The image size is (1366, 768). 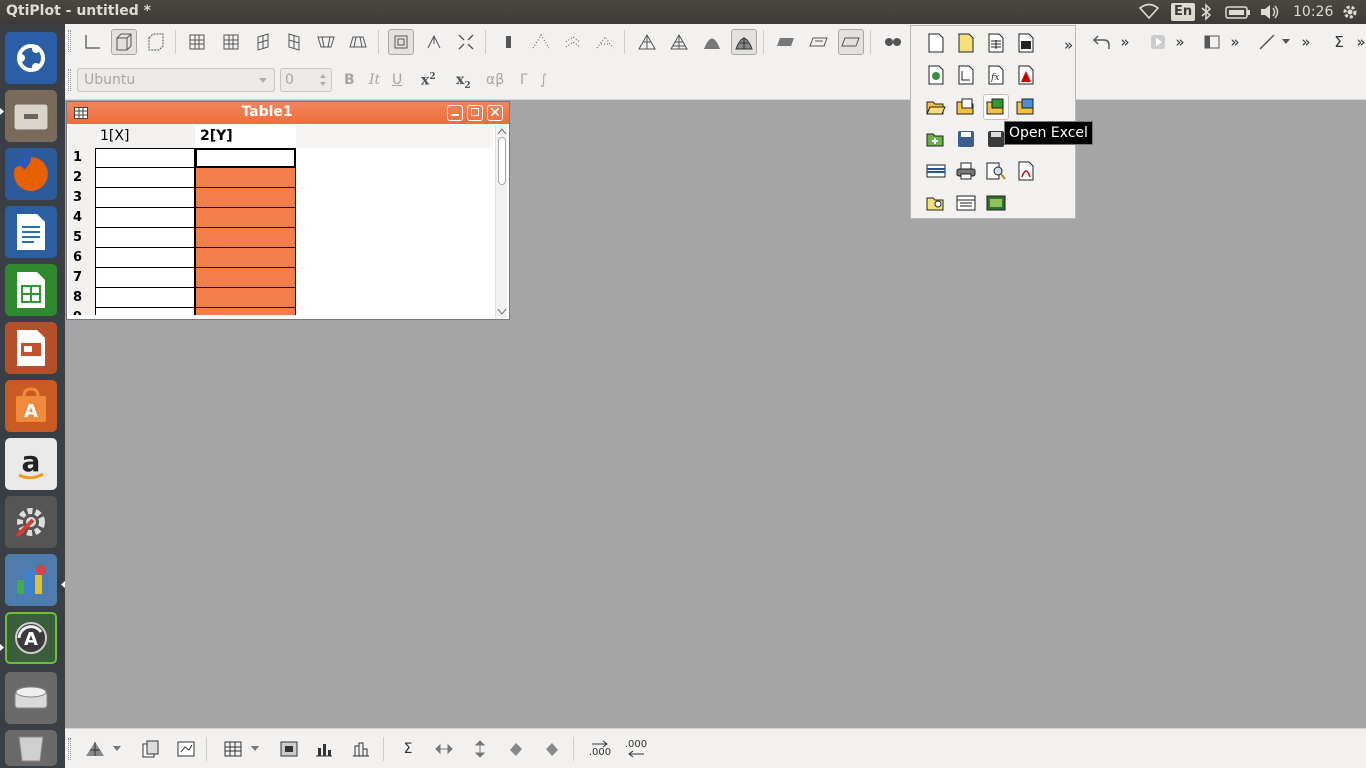 I want to click on new-project-button, so click(x=936, y=43).